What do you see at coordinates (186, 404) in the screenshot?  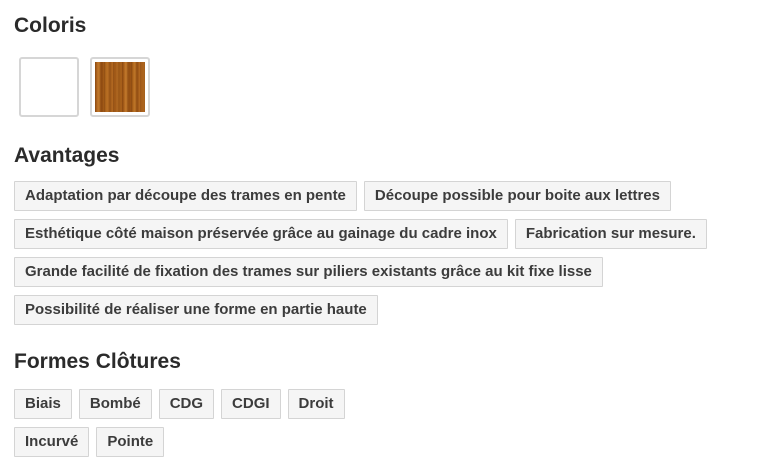 I see `shape-tag: CDG` at bounding box center [186, 404].